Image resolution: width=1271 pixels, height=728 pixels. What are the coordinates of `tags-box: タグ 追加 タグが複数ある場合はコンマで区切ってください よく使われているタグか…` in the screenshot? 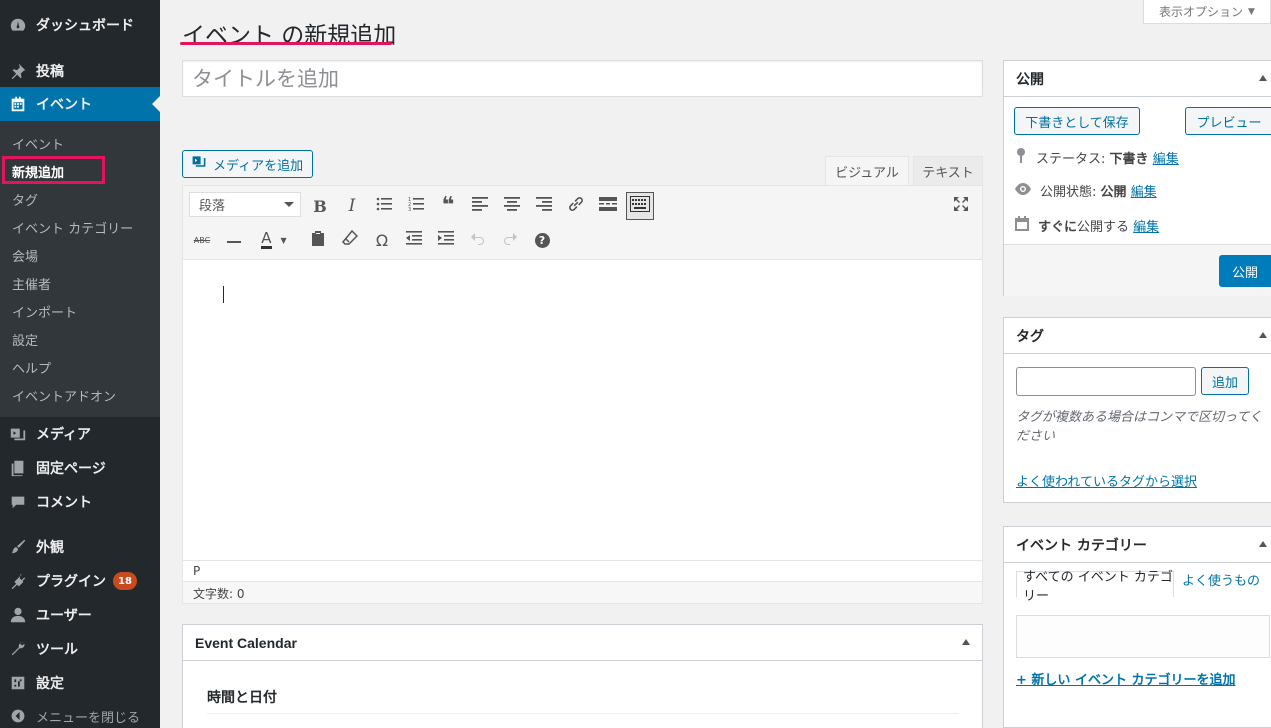 It's located at (1137, 410).